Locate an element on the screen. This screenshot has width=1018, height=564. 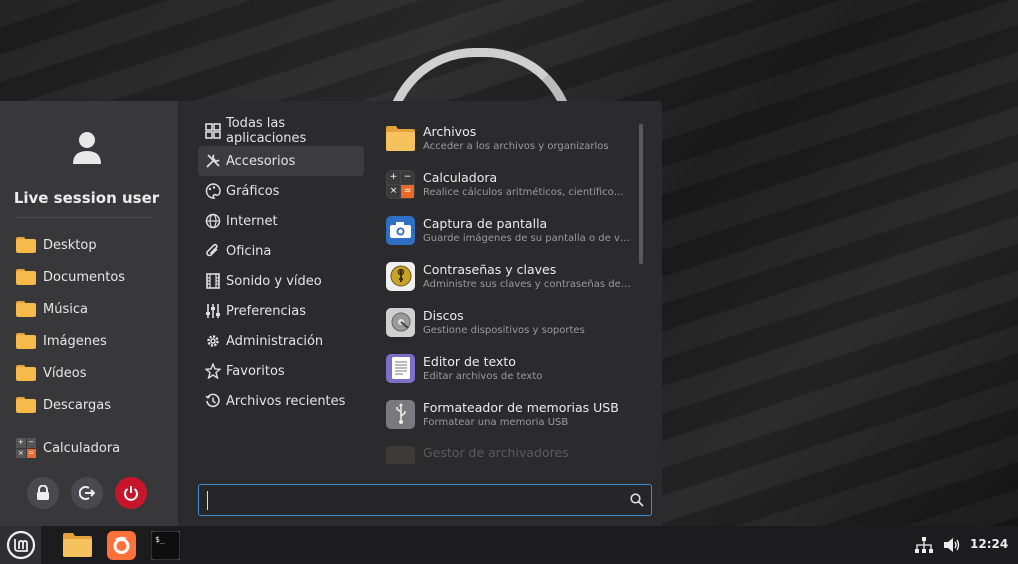
bottom-panel: $_ 12:24 is located at coordinates (509, 545).